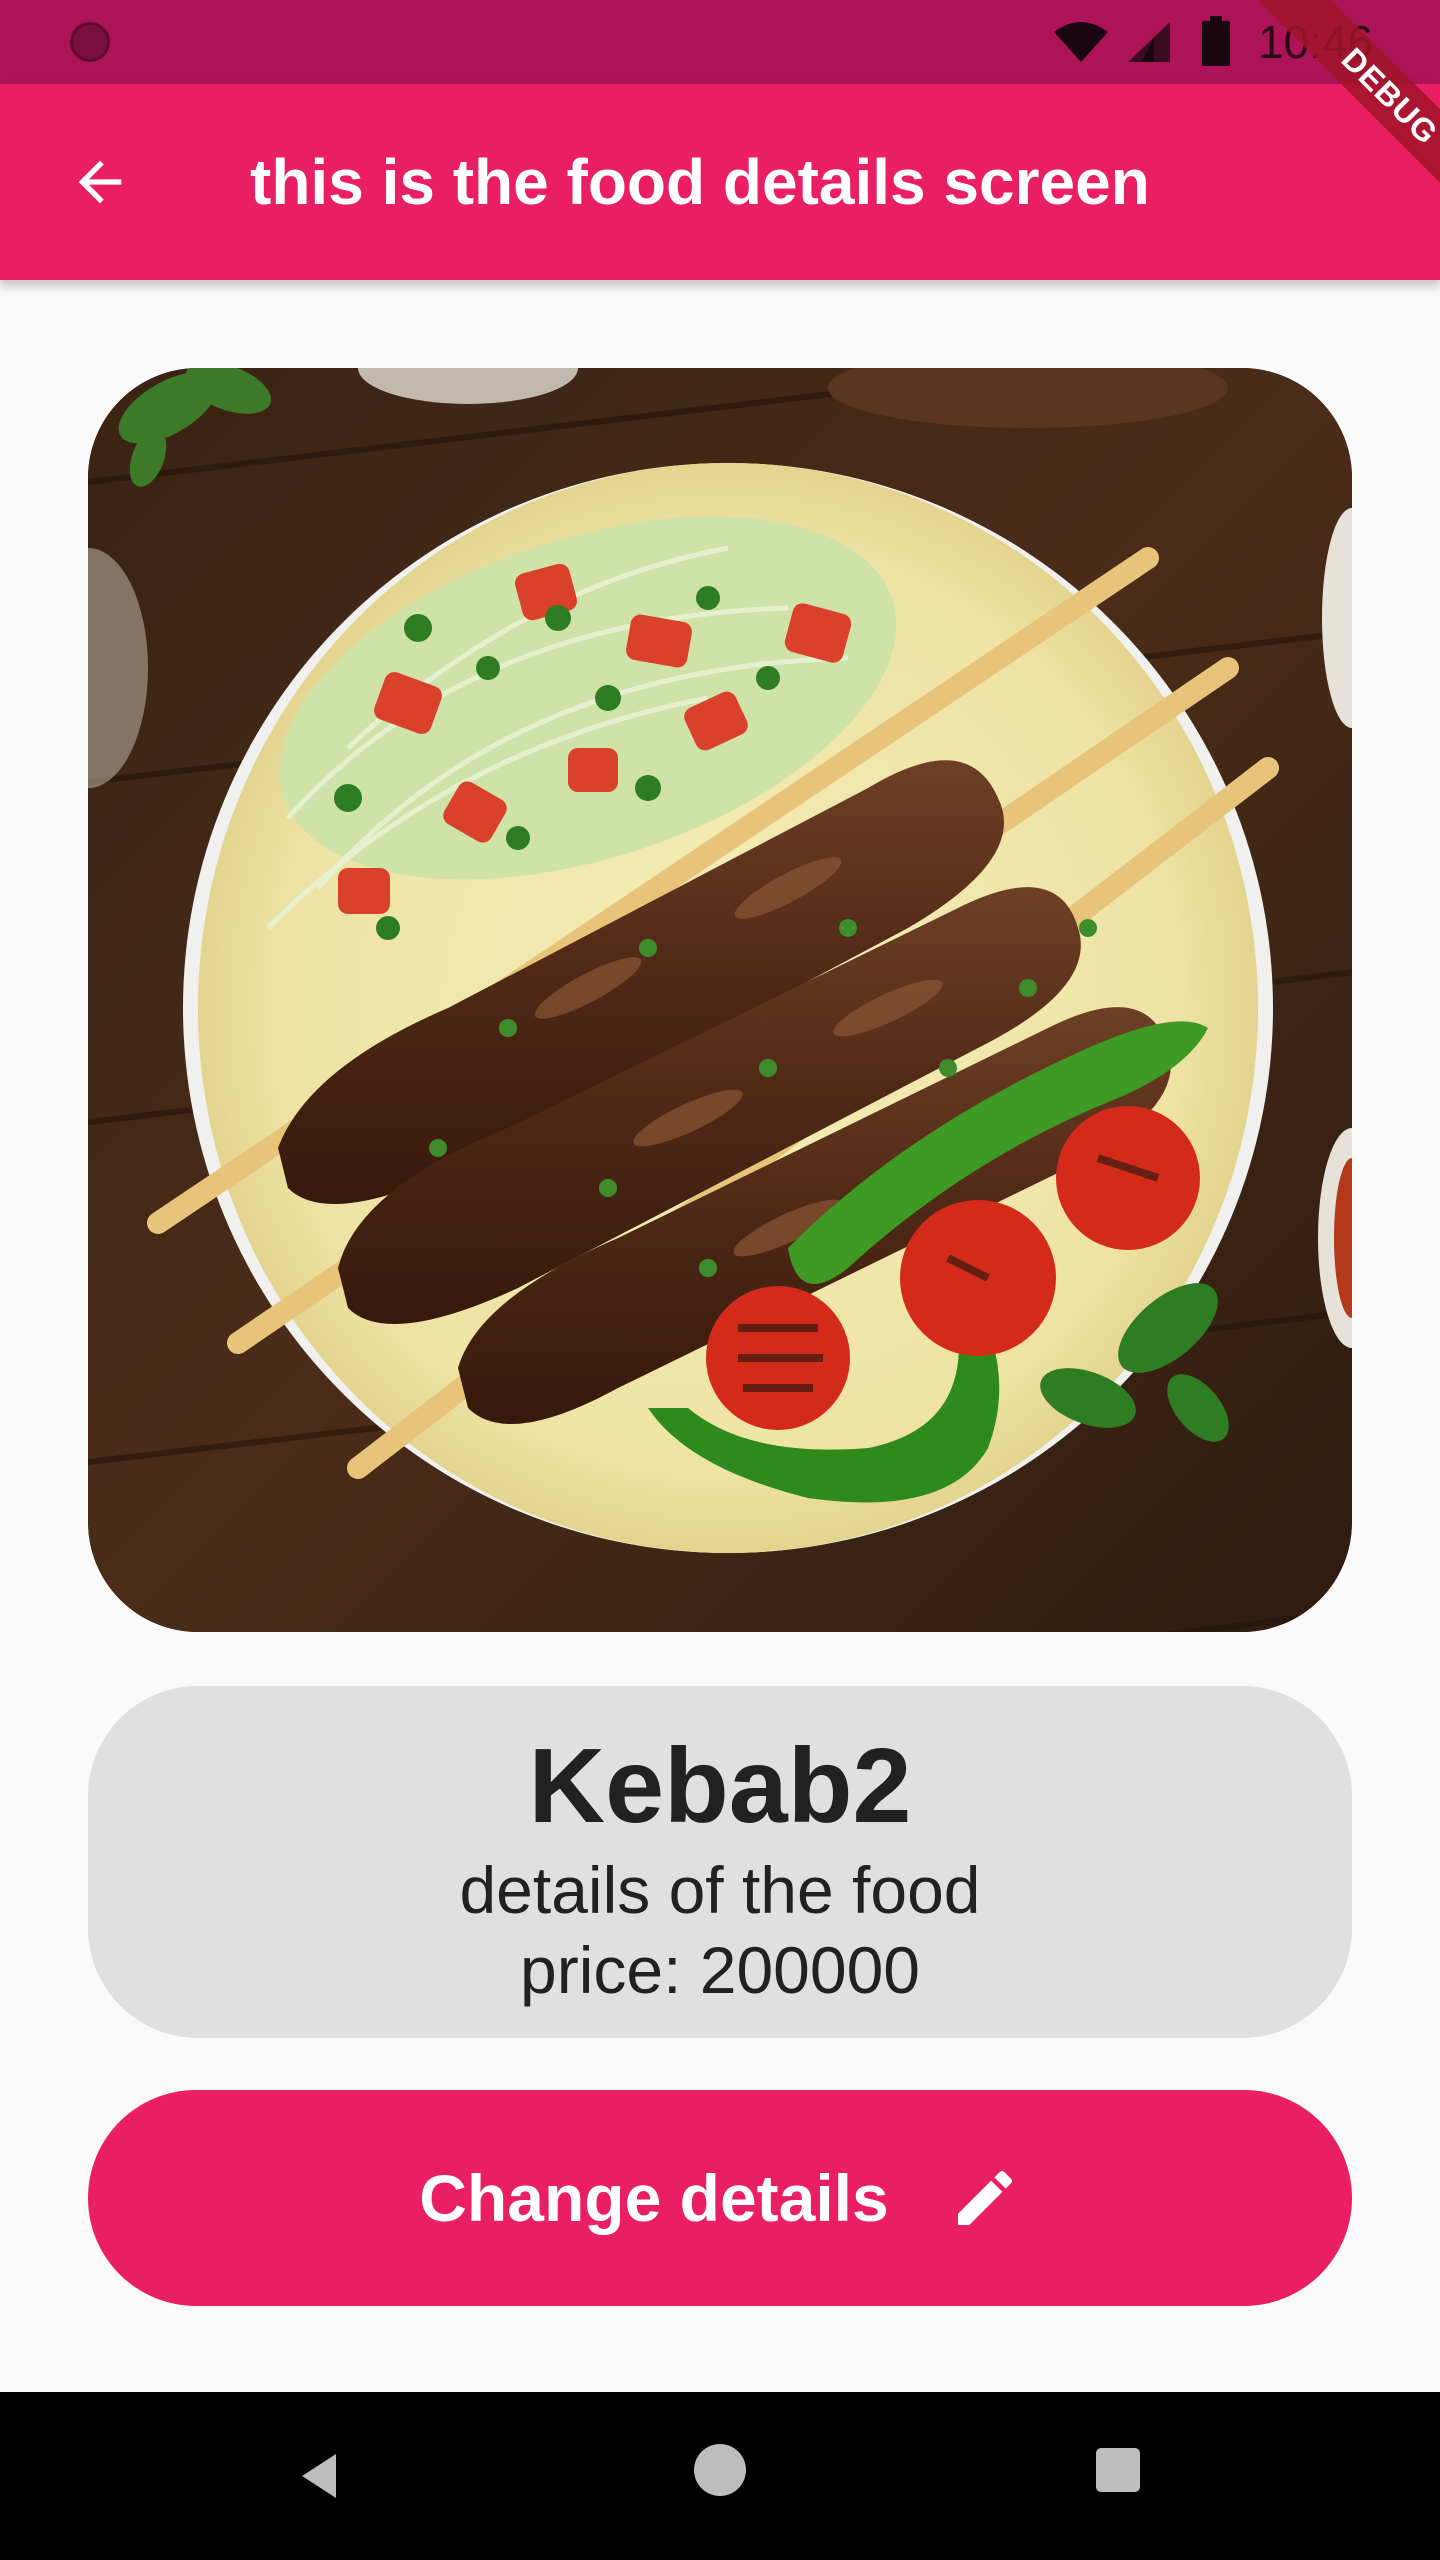  I want to click on app-bar: this is the food details screen, so click(720, 182).